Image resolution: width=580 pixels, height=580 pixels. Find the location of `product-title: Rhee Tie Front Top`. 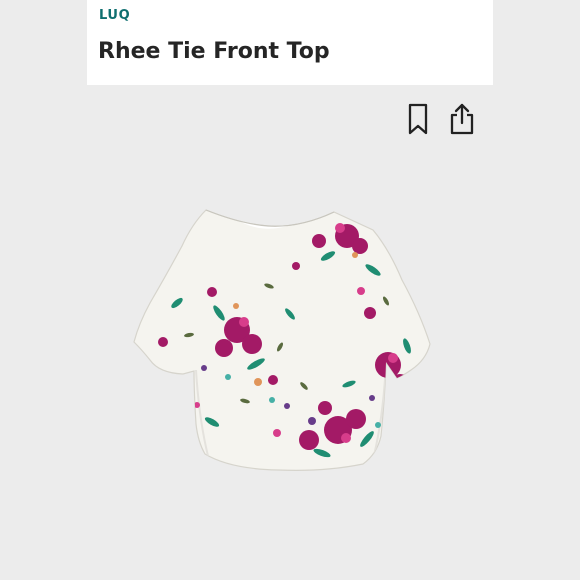

product-title: Rhee Tie Front Top is located at coordinates (214, 51).